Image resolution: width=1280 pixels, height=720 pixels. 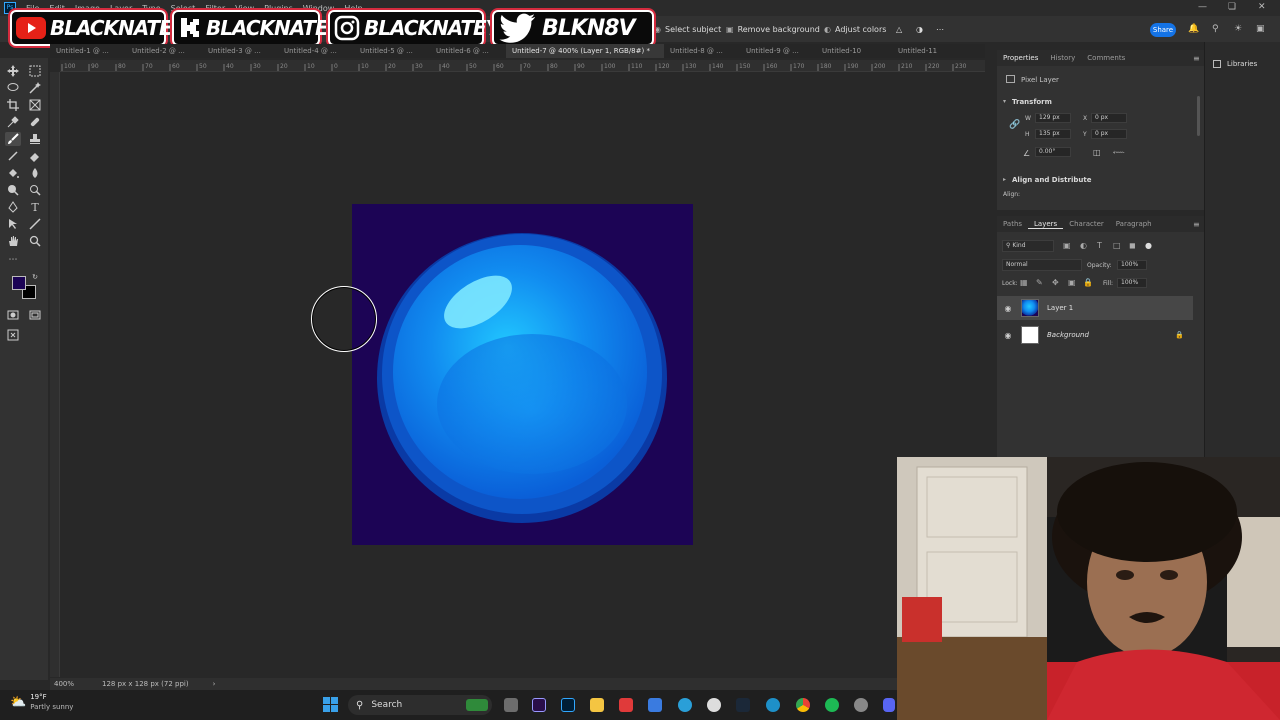 What do you see at coordinates (35, 207) in the screenshot?
I see `type-tool-icon: T` at bounding box center [35, 207].